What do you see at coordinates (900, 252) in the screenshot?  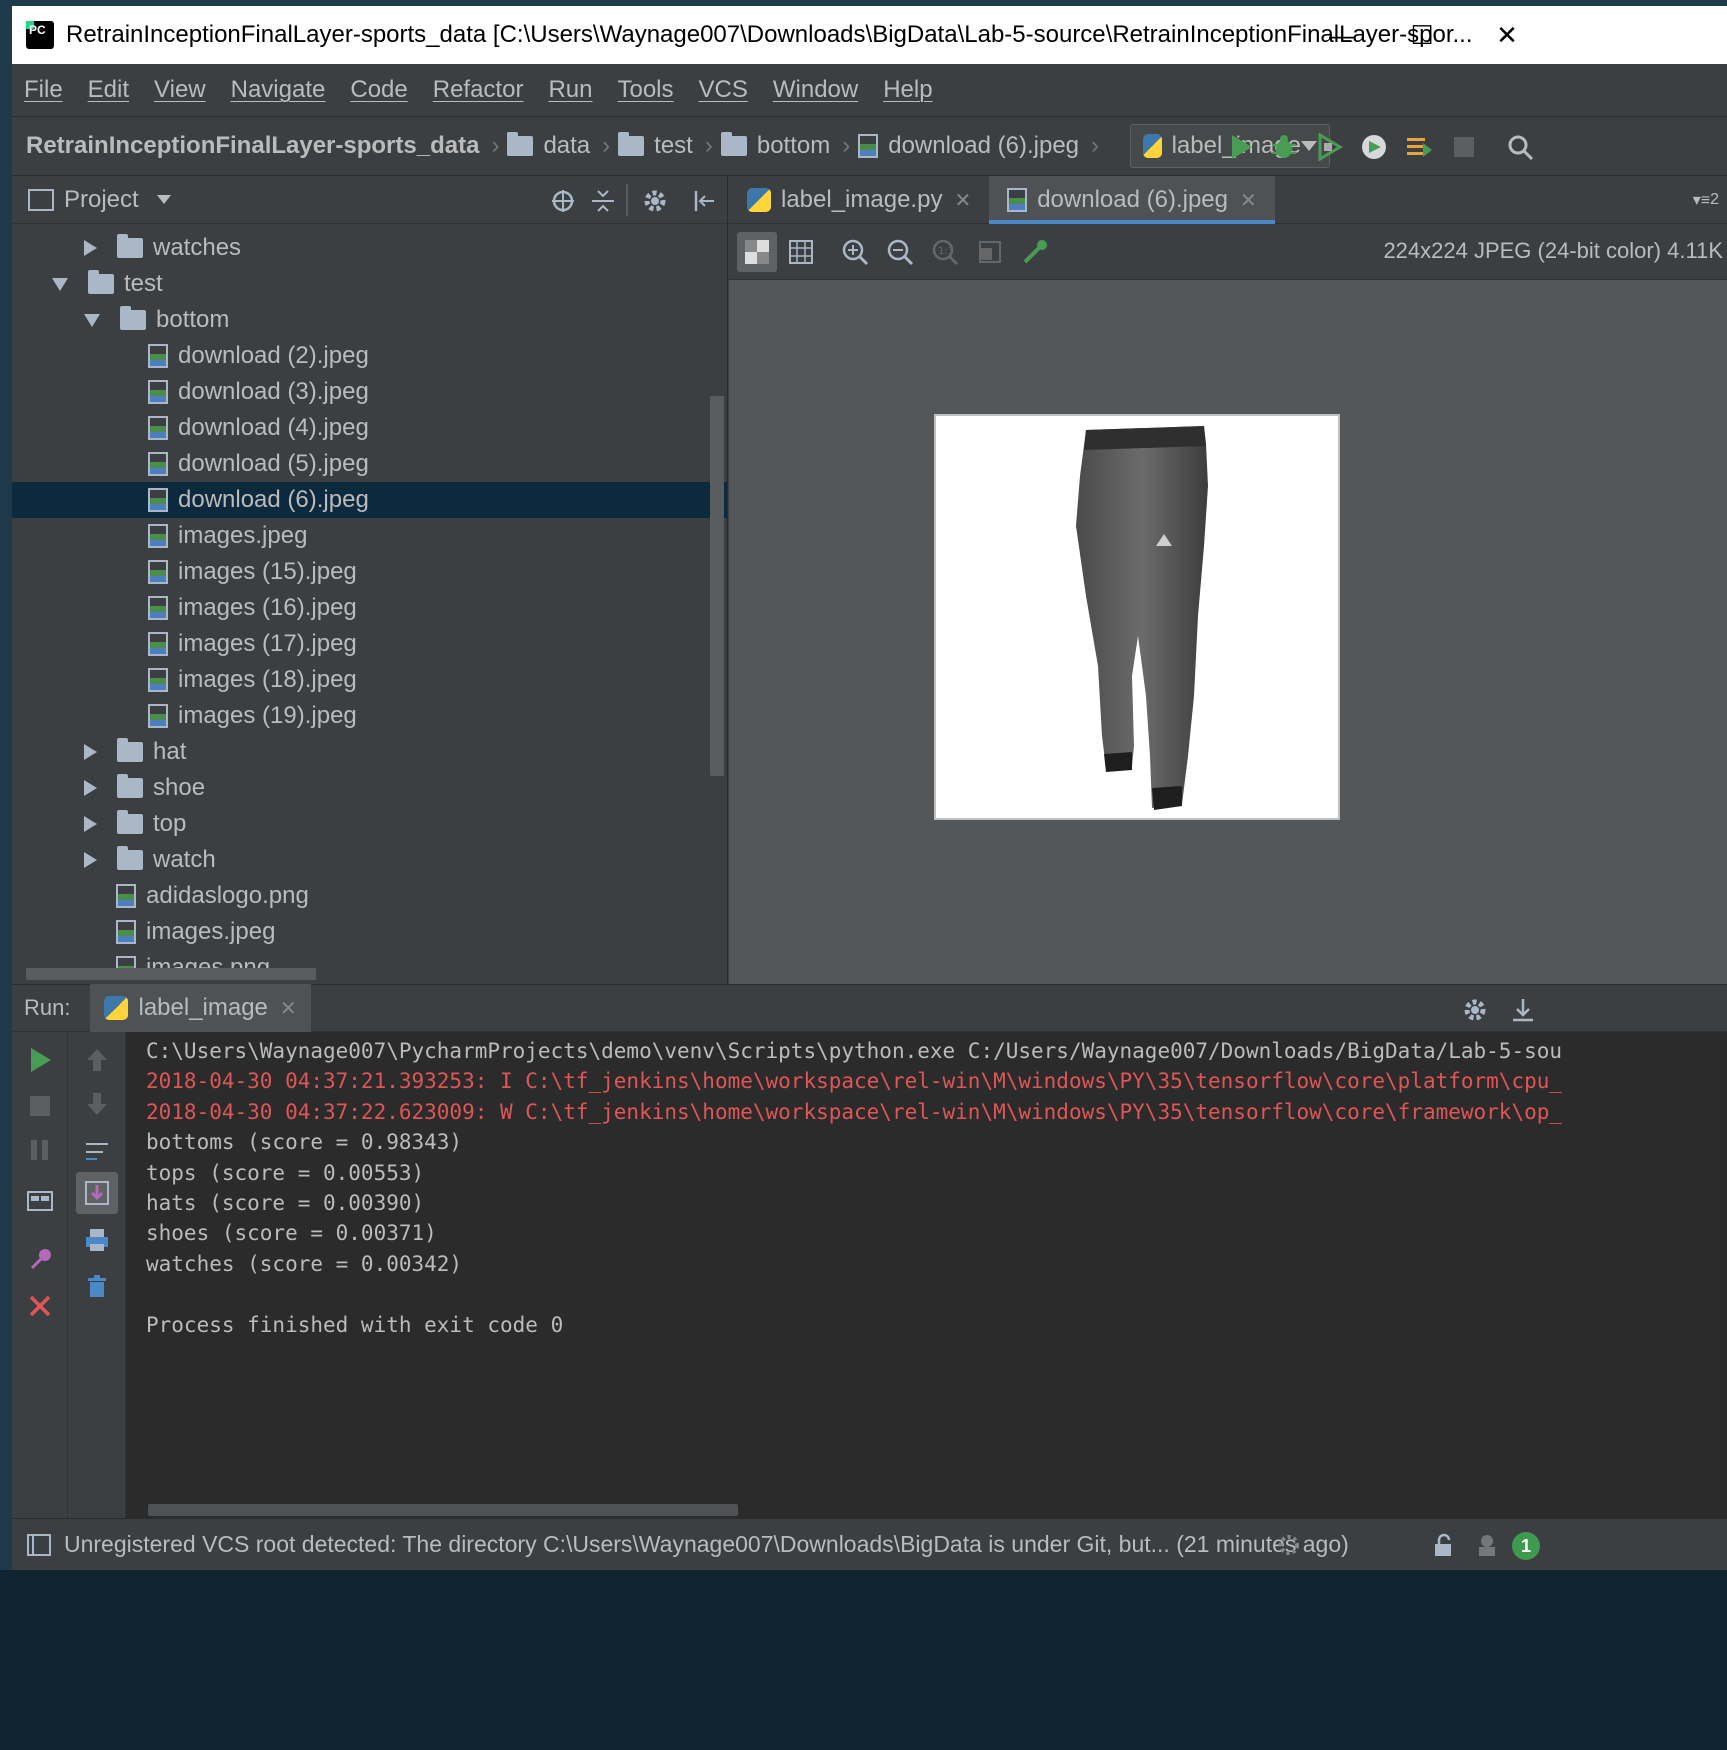 I see `zoom-out-button` at bounding box center [900, 252].